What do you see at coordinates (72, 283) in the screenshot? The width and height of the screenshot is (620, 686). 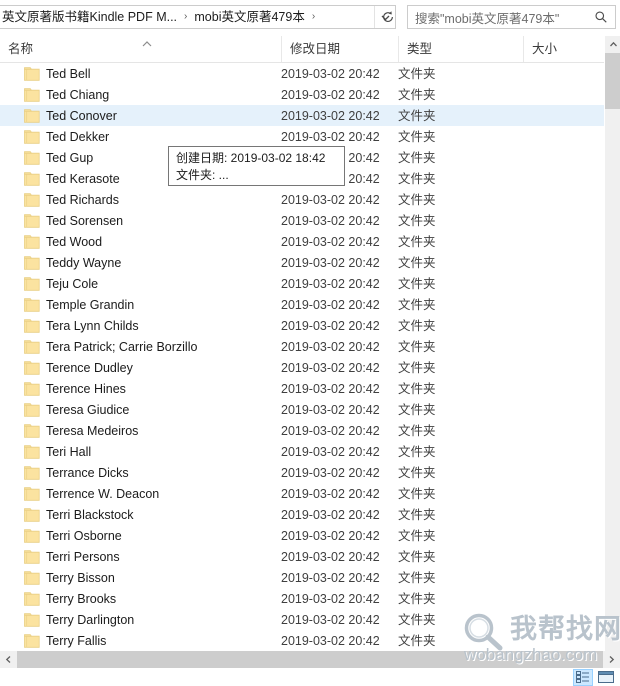 I see `file-name-label: Teju Cole` at bounding box center [72, 283].